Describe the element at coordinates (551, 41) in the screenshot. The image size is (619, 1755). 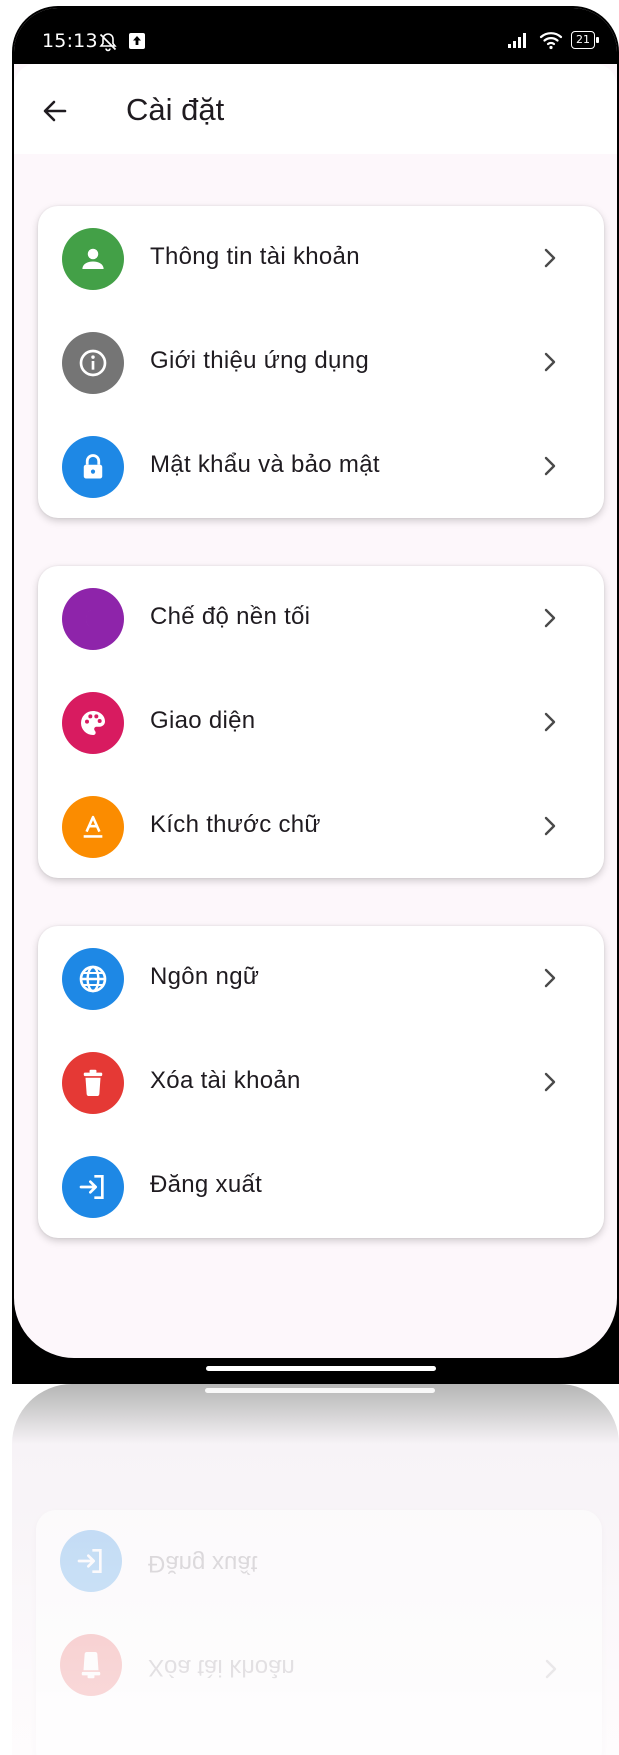
I see `wifi-icon` at that location.